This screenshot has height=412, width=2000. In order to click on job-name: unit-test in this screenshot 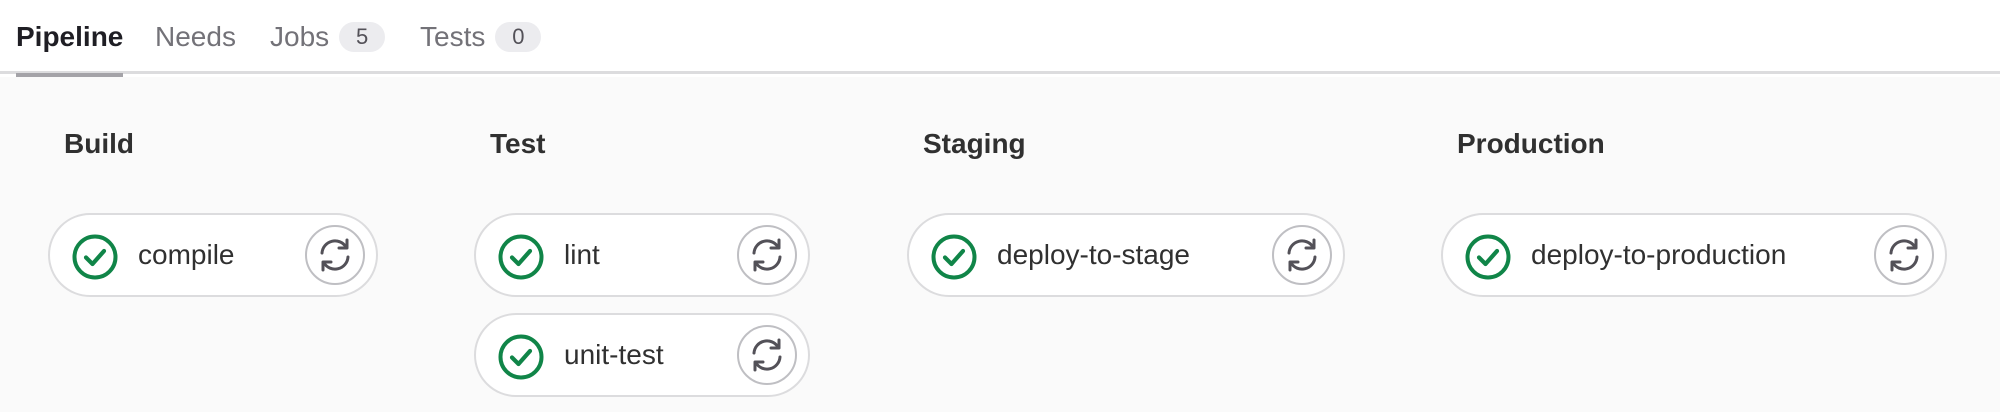, I will do `click(614, 354)`.